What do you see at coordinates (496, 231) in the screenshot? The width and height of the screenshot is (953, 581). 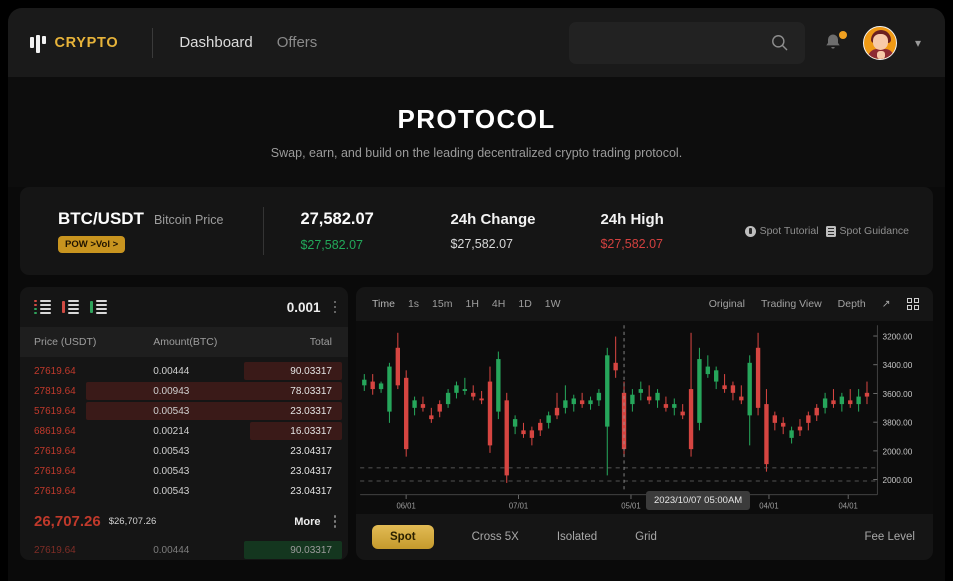 I see `ticker-change-block: 24h Change $27,582.07` at bounding box center [496, 231].